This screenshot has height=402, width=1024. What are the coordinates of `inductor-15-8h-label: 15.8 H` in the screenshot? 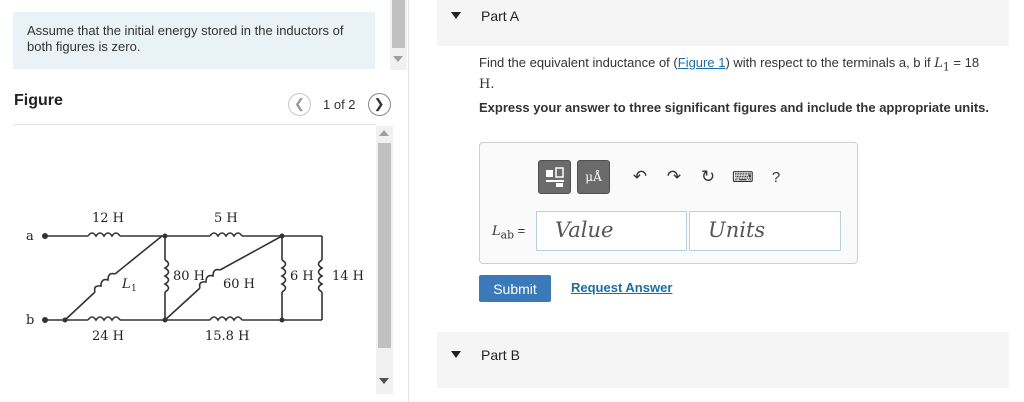 It's located at (227, 336).